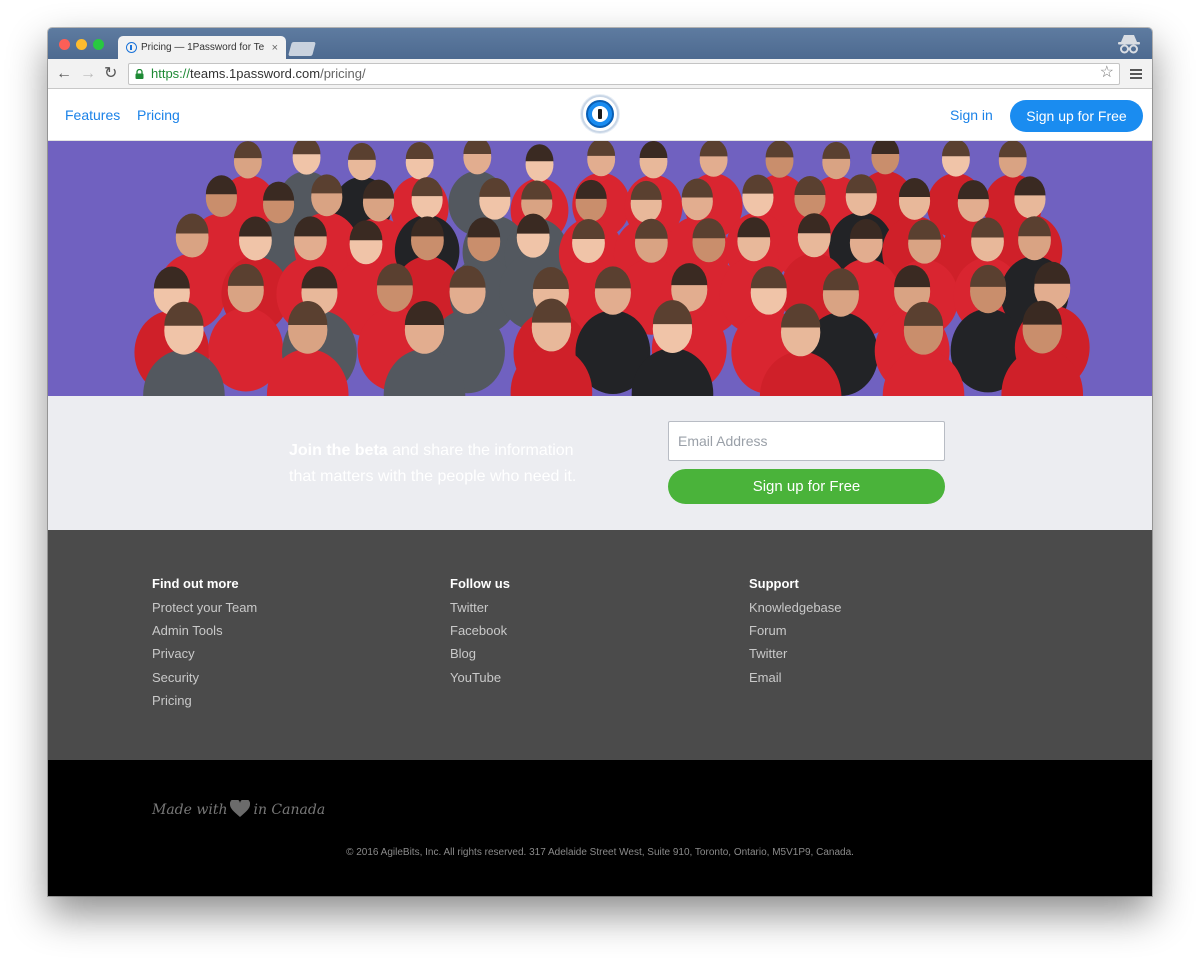  I want to click on tab-bar: Pricing — 1Password for Te ×, so click(600, 43).